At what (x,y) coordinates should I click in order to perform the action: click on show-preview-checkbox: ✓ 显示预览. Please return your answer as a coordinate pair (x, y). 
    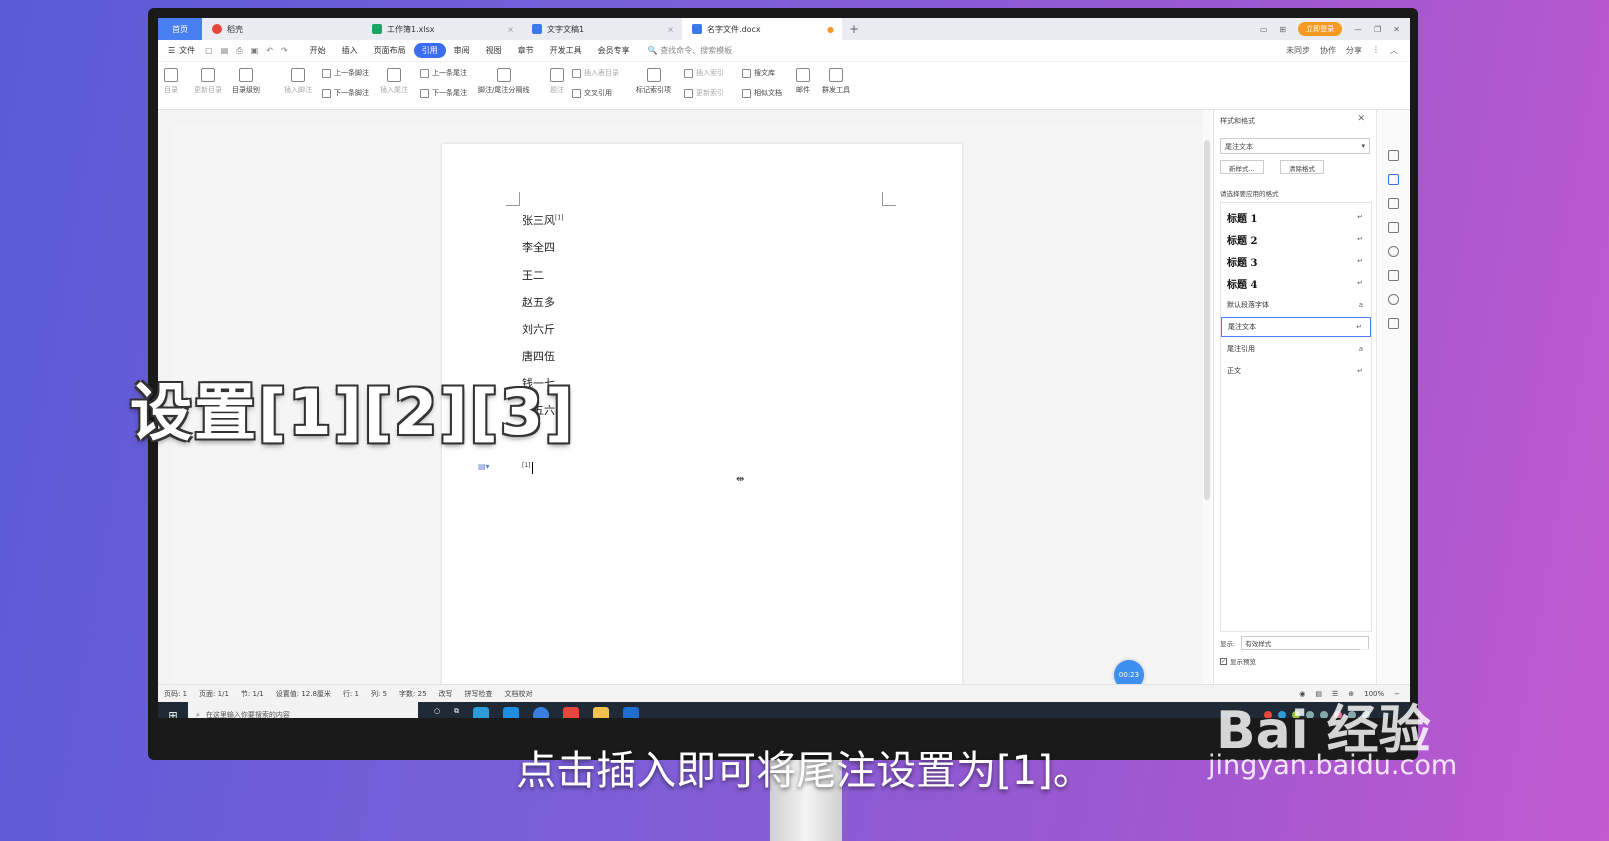
    Looking at the image, I should click on (1238, 661).